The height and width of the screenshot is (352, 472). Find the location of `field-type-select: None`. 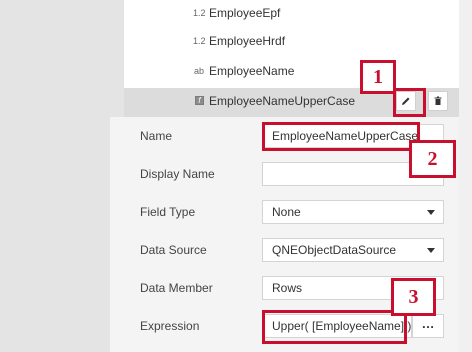

field-type-select: None is located at coordinates (353, 212).